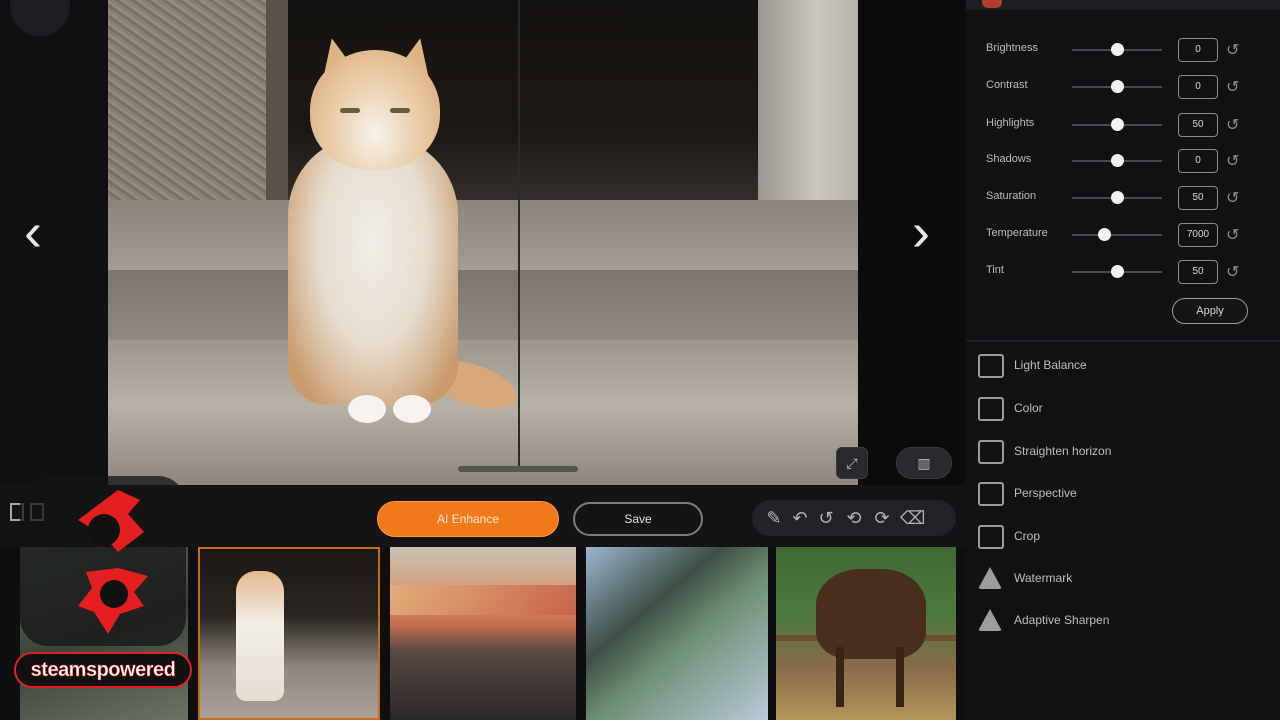  I want to click on previous-image-button: ‹, so click(33, 232).